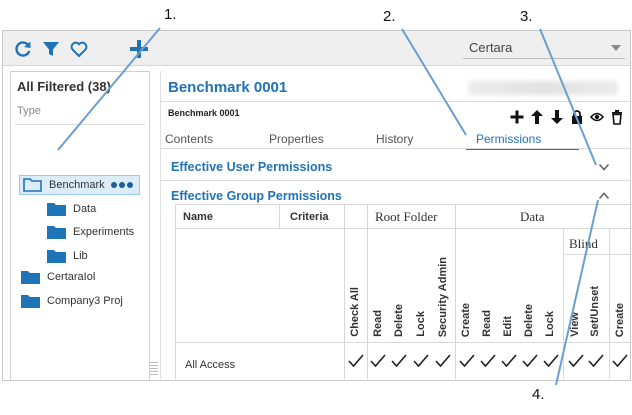 This screenshot has width=632, height=415. Describe the element at coordinates (378, 323) in the screenshot. I see `column-header-read: Read` at that location.